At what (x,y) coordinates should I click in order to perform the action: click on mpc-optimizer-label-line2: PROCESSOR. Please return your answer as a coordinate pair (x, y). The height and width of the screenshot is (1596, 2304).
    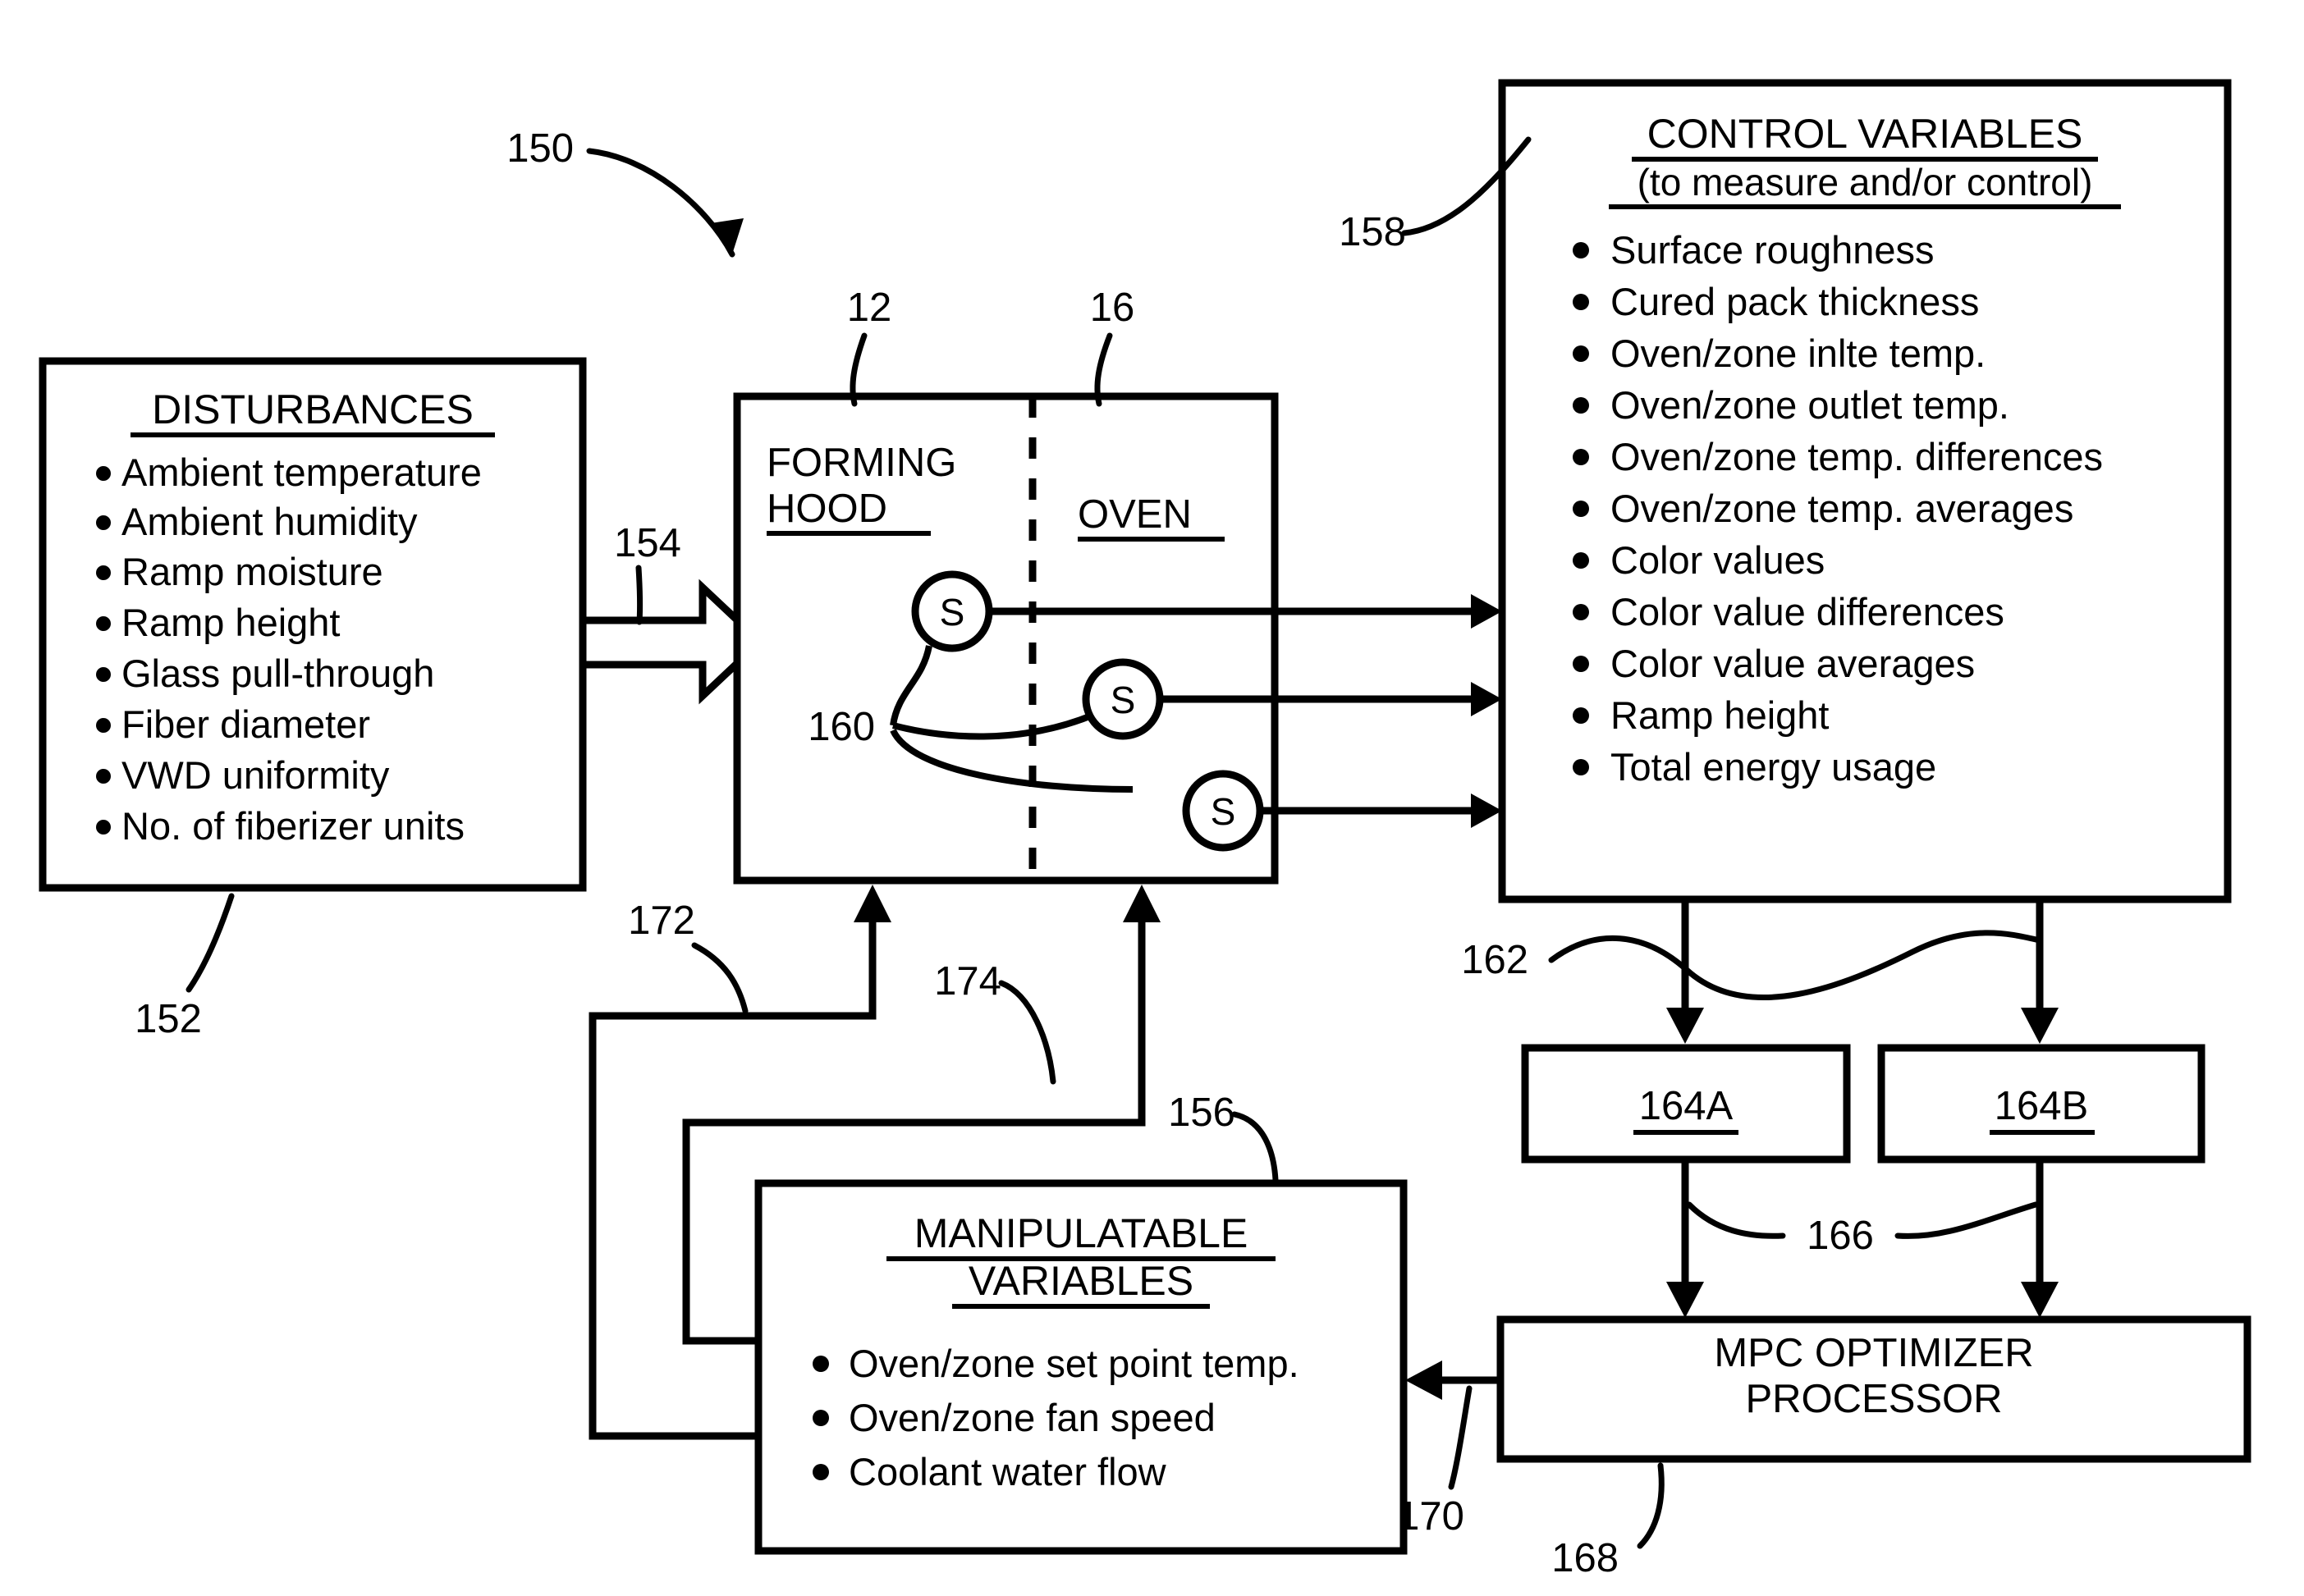
    Looking at the image, I should click on (1873, 1399).